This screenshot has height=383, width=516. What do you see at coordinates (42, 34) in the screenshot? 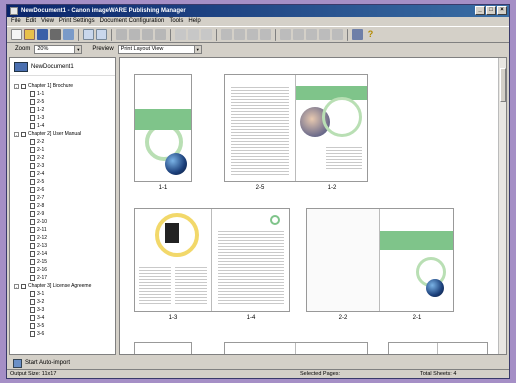
I see `save-icon` at bounding box center [42, 34].